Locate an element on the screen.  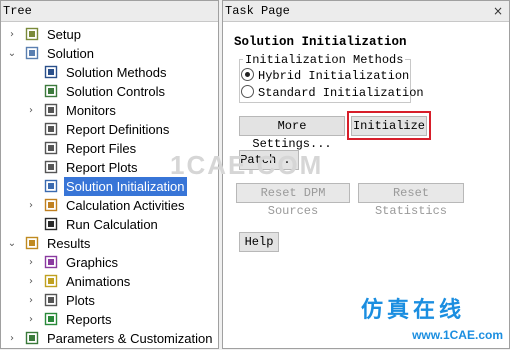
radio-standard-initialization: Standard Initialization is located at coordinates (332, 93).